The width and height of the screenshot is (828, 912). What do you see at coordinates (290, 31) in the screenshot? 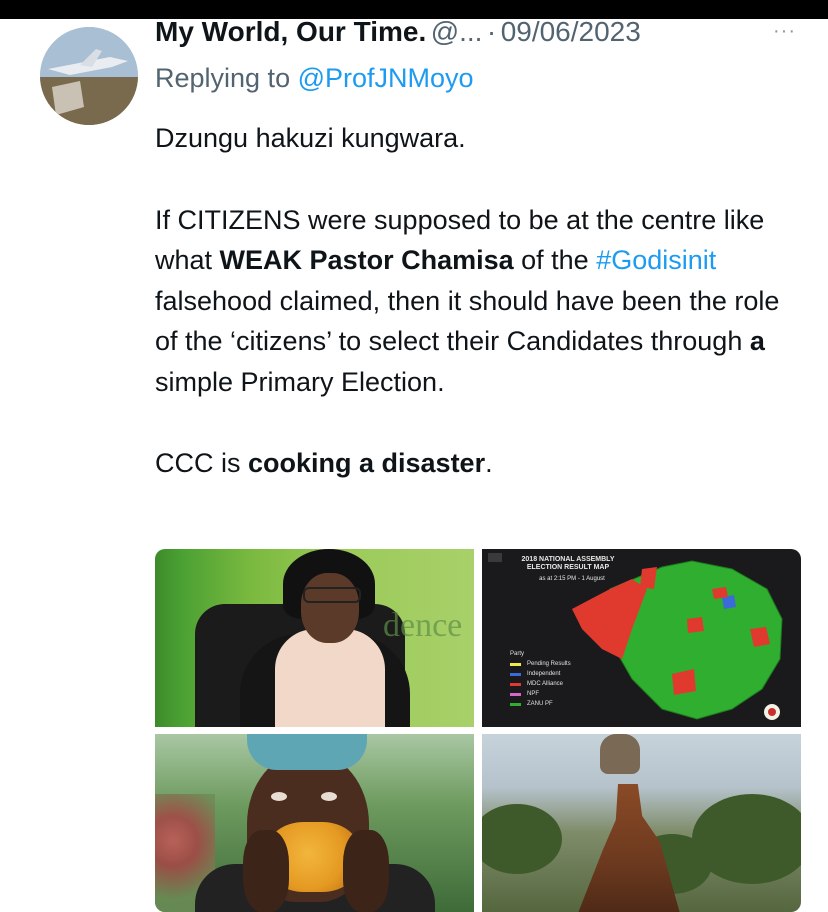
I see `display-name: My World, Our Time.` at bounding box center [290, 31].